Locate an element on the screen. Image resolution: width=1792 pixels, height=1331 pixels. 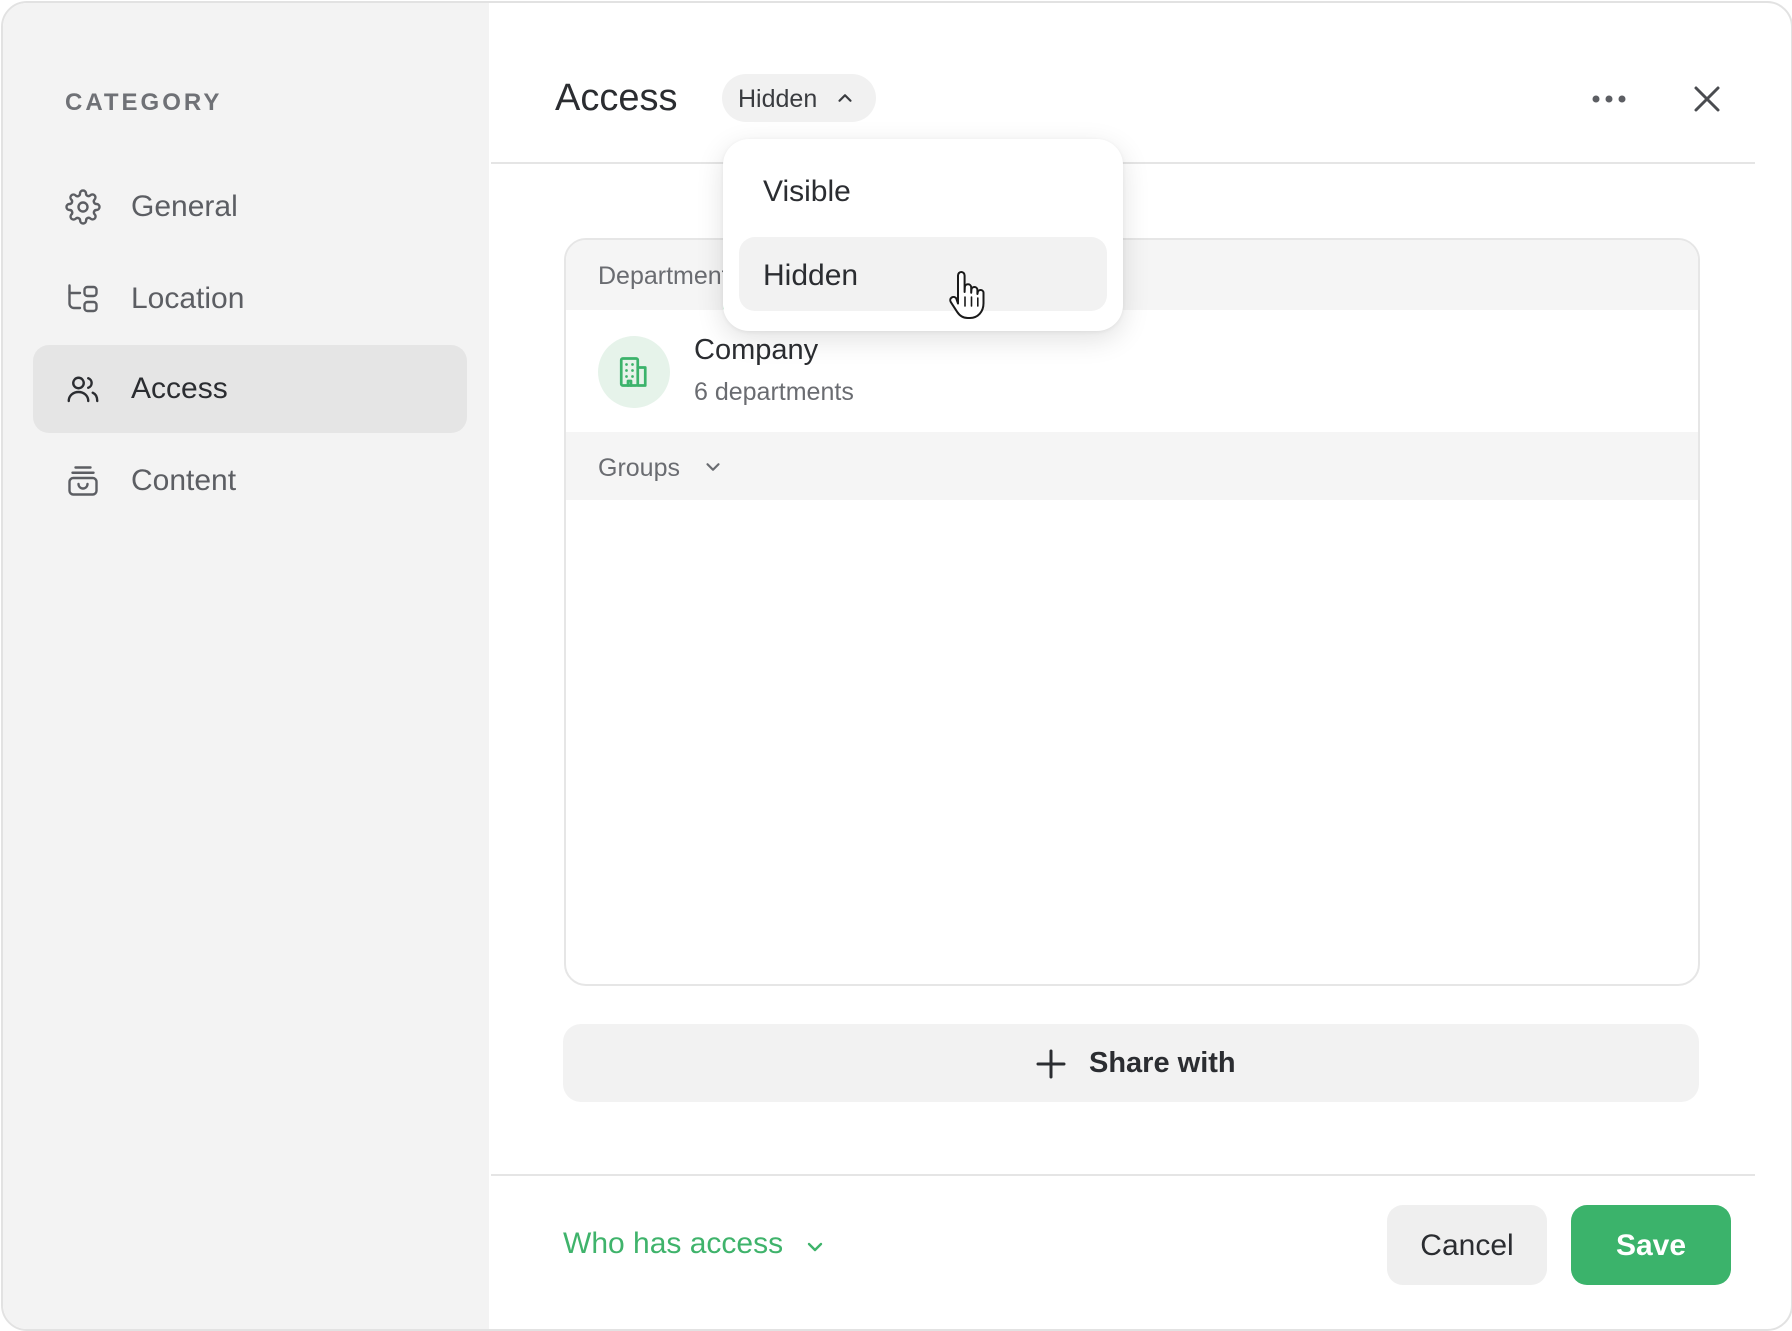
sidebar-item-label: Content is located at coordinates (184, 480).